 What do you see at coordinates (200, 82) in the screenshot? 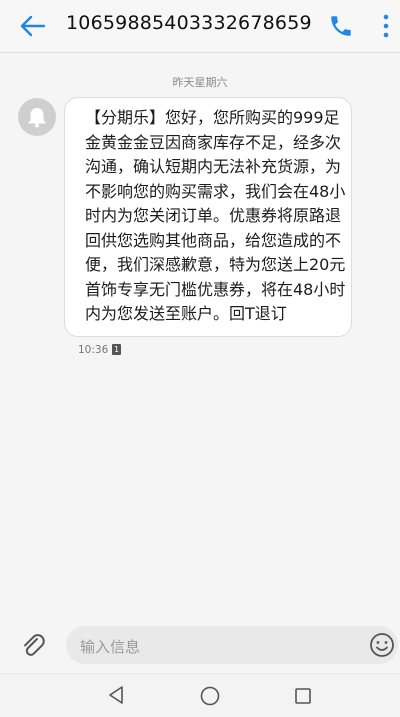
I see `date-separator: 昨天星期六` at bounding box center [200, 82].